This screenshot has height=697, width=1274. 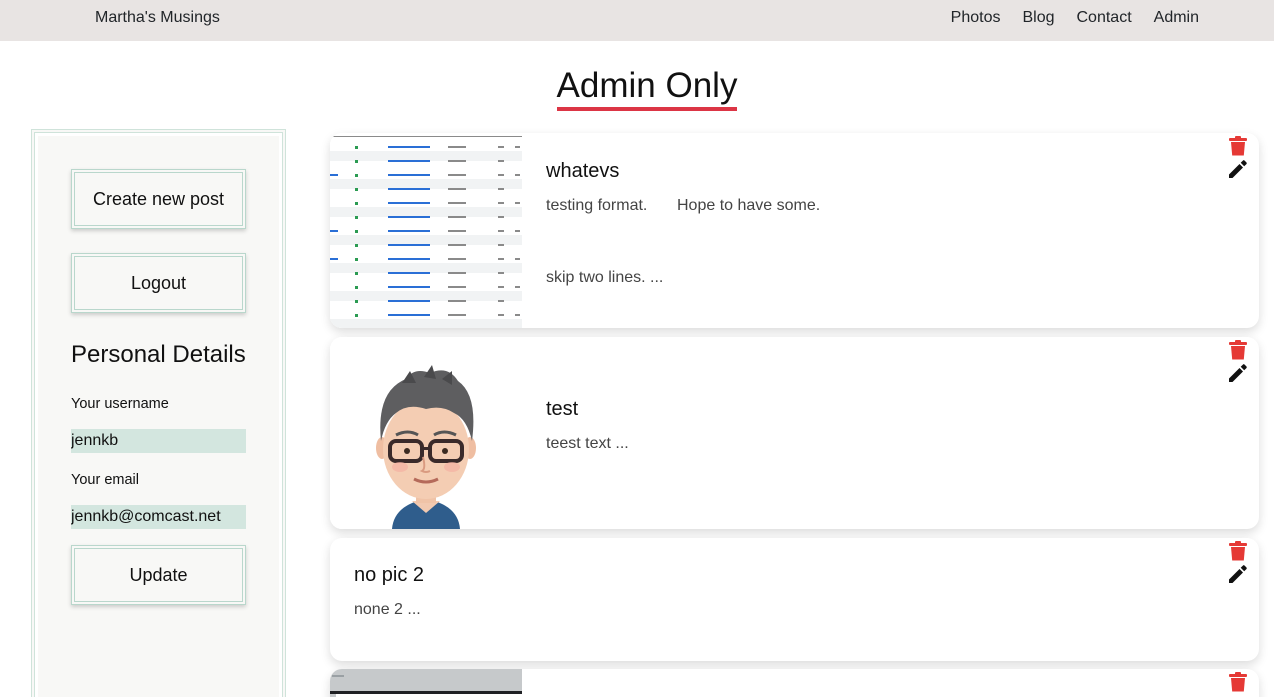 What do you see at coordinates (158, 199) in the screenshot?
I see `create-post-button: Create new post` at bounding box center [158, 199].